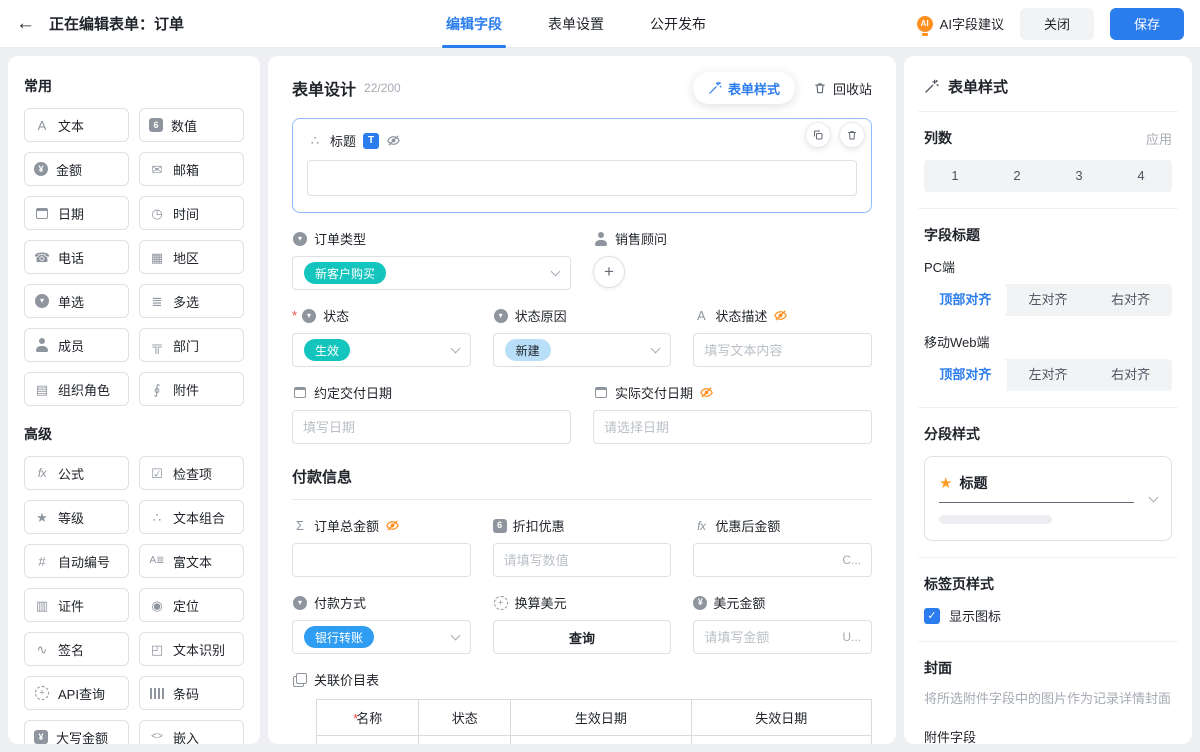 The height and width of the screenshot is (752, 1200). Describe the element at coordinates (474, 24) in the screenshot. I see `tab-edit-fields: 编辑字段` at that location.